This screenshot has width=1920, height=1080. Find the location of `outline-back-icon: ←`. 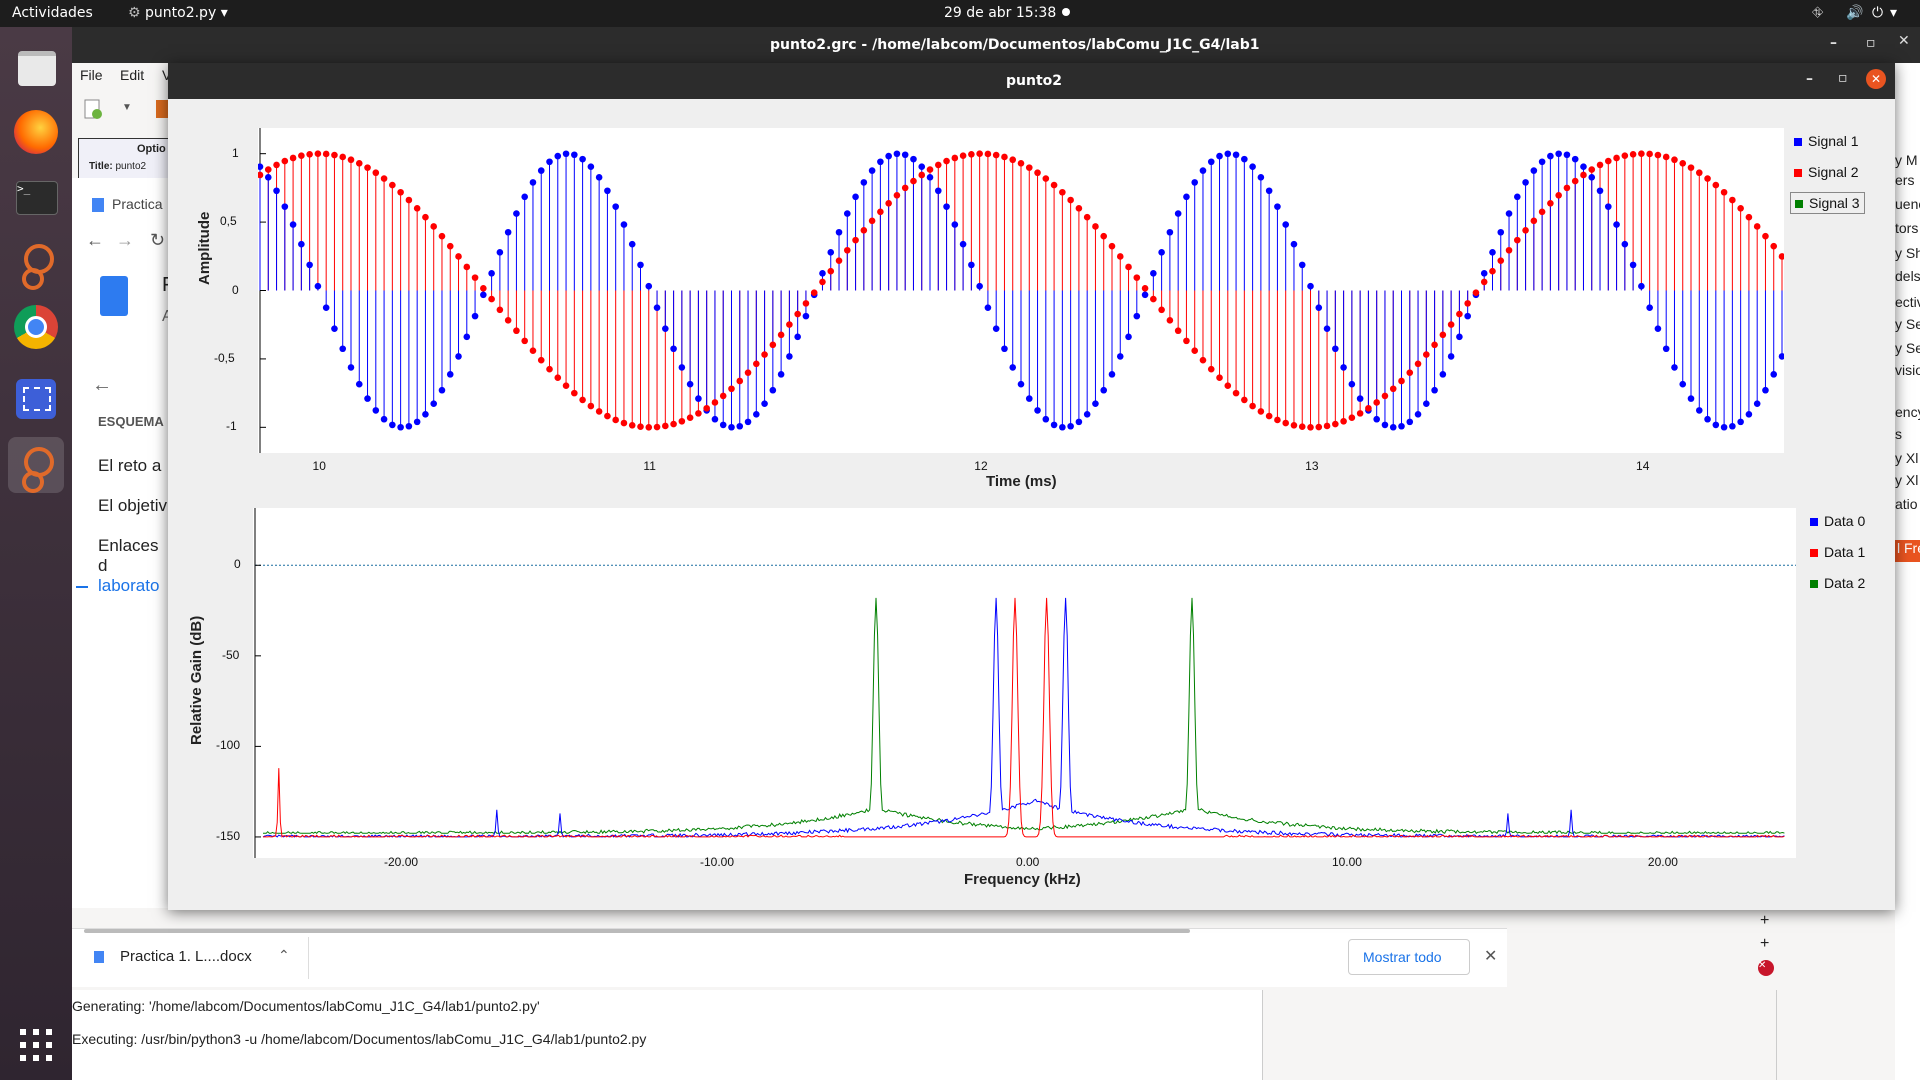

outline-back-icon: ← is located at coordinates (102, 385).